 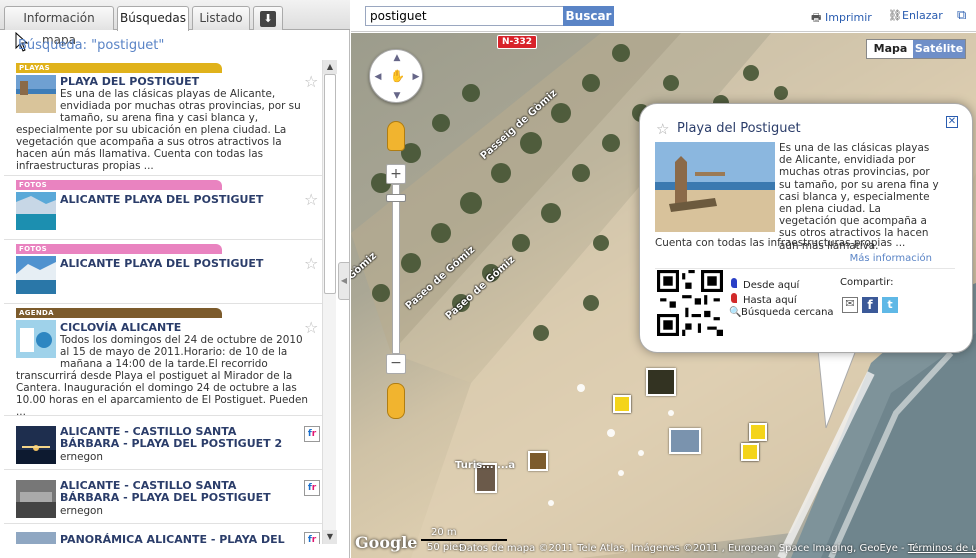 What do you see at coordinates (119, 313) in the screenshot?
I see `category-badge: AGENDA` at bounding box center [119, 313].